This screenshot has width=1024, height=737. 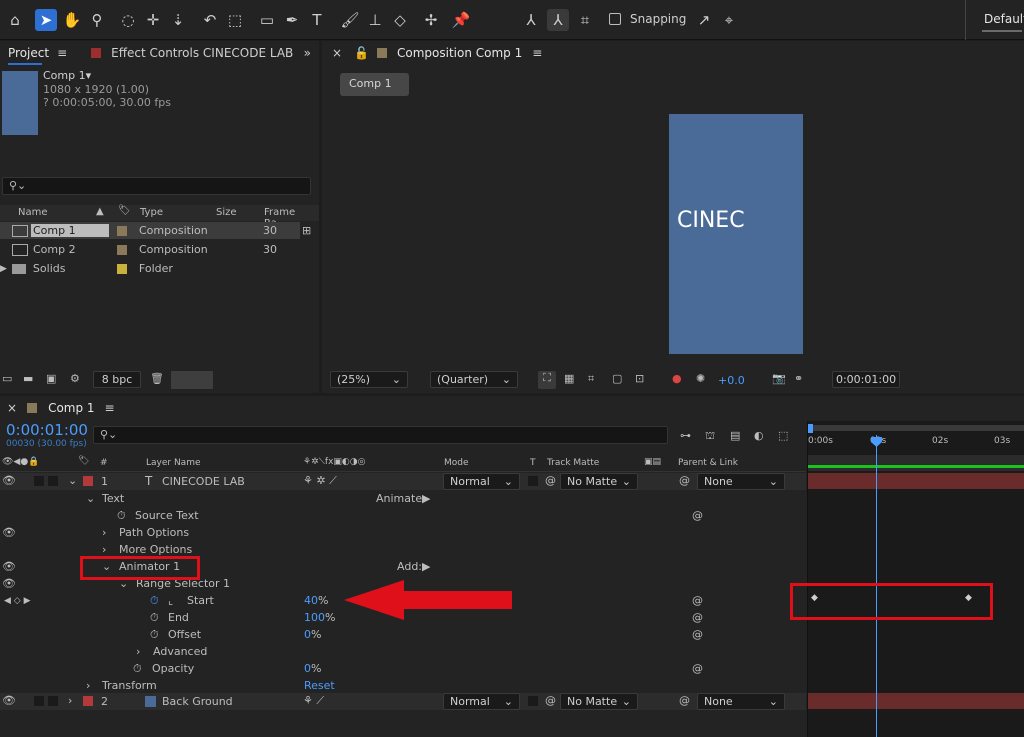 I want to click on project-item-solids: ▶ Solids Folder, so click(x=150, y=268).